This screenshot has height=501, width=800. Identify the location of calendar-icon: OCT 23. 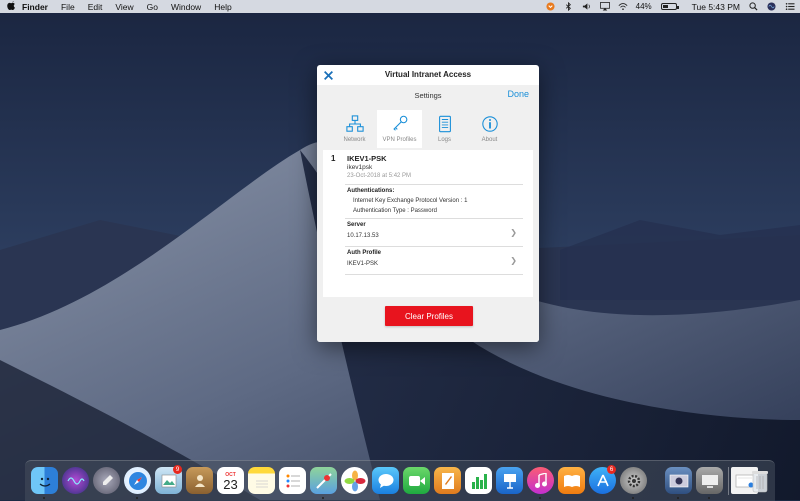
(230, 480).